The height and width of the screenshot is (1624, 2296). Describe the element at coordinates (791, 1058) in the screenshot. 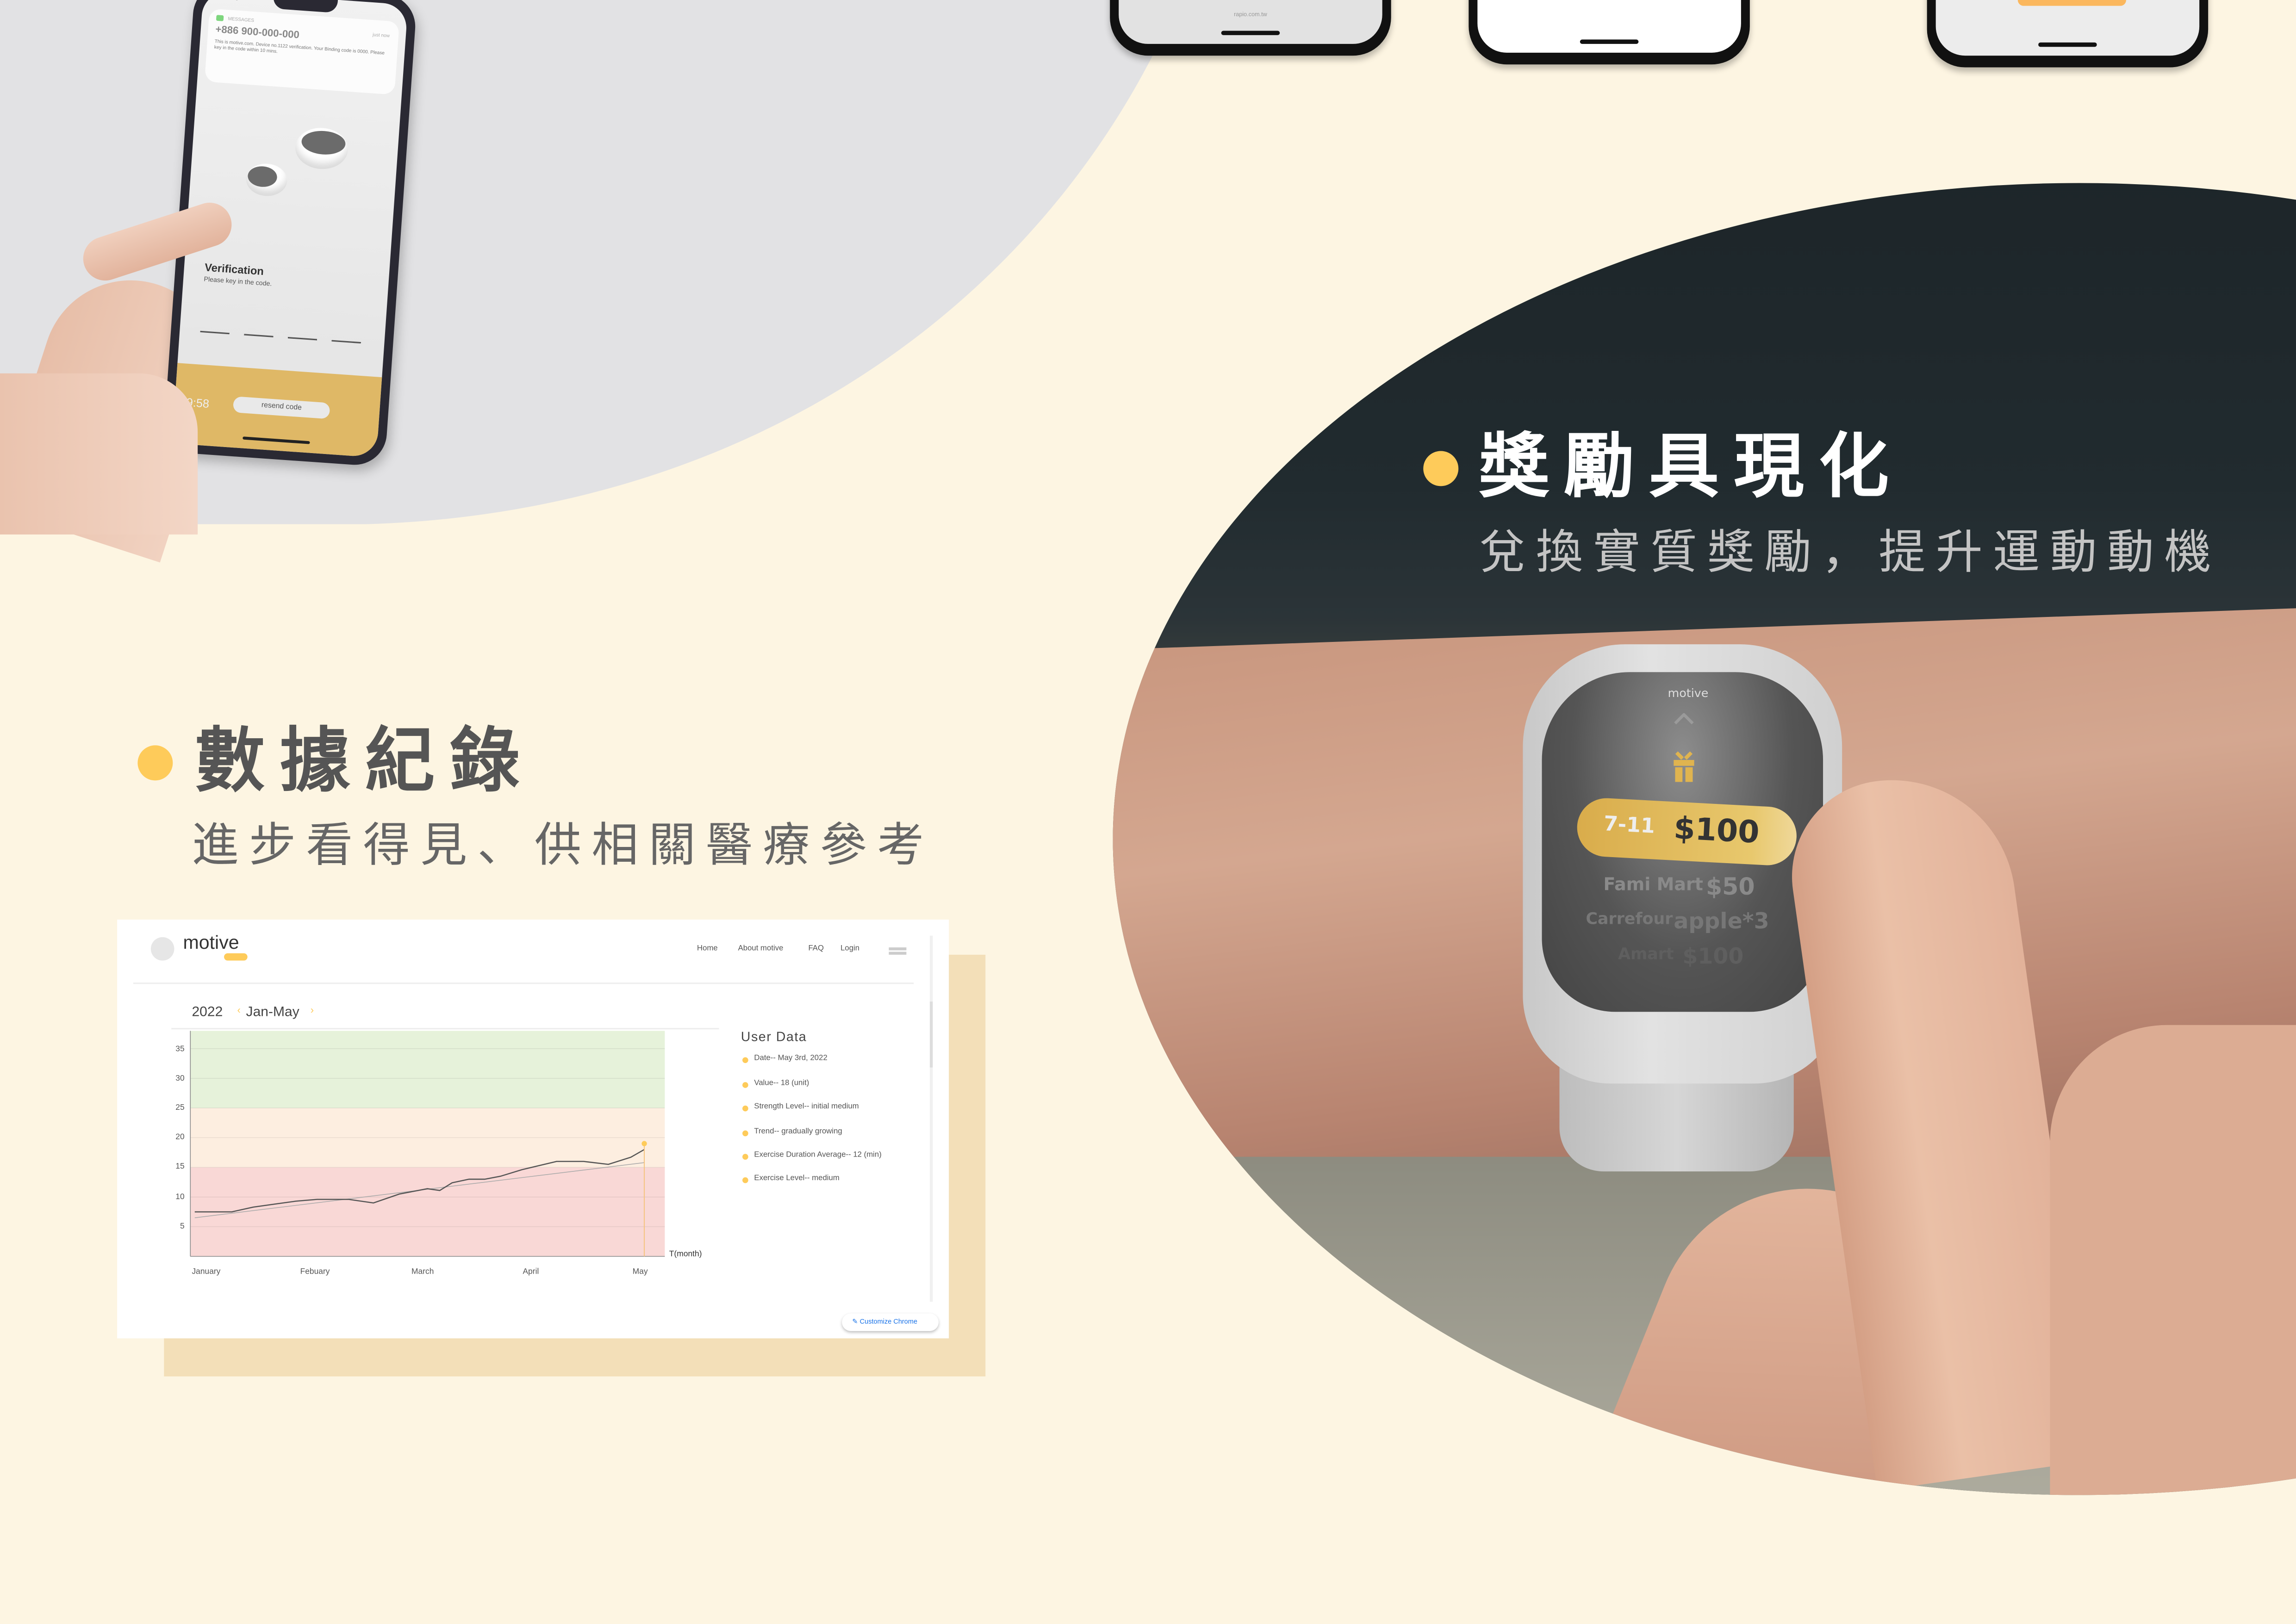

I see `user-data-item: Date-- May 3rd, 2022` at that location.